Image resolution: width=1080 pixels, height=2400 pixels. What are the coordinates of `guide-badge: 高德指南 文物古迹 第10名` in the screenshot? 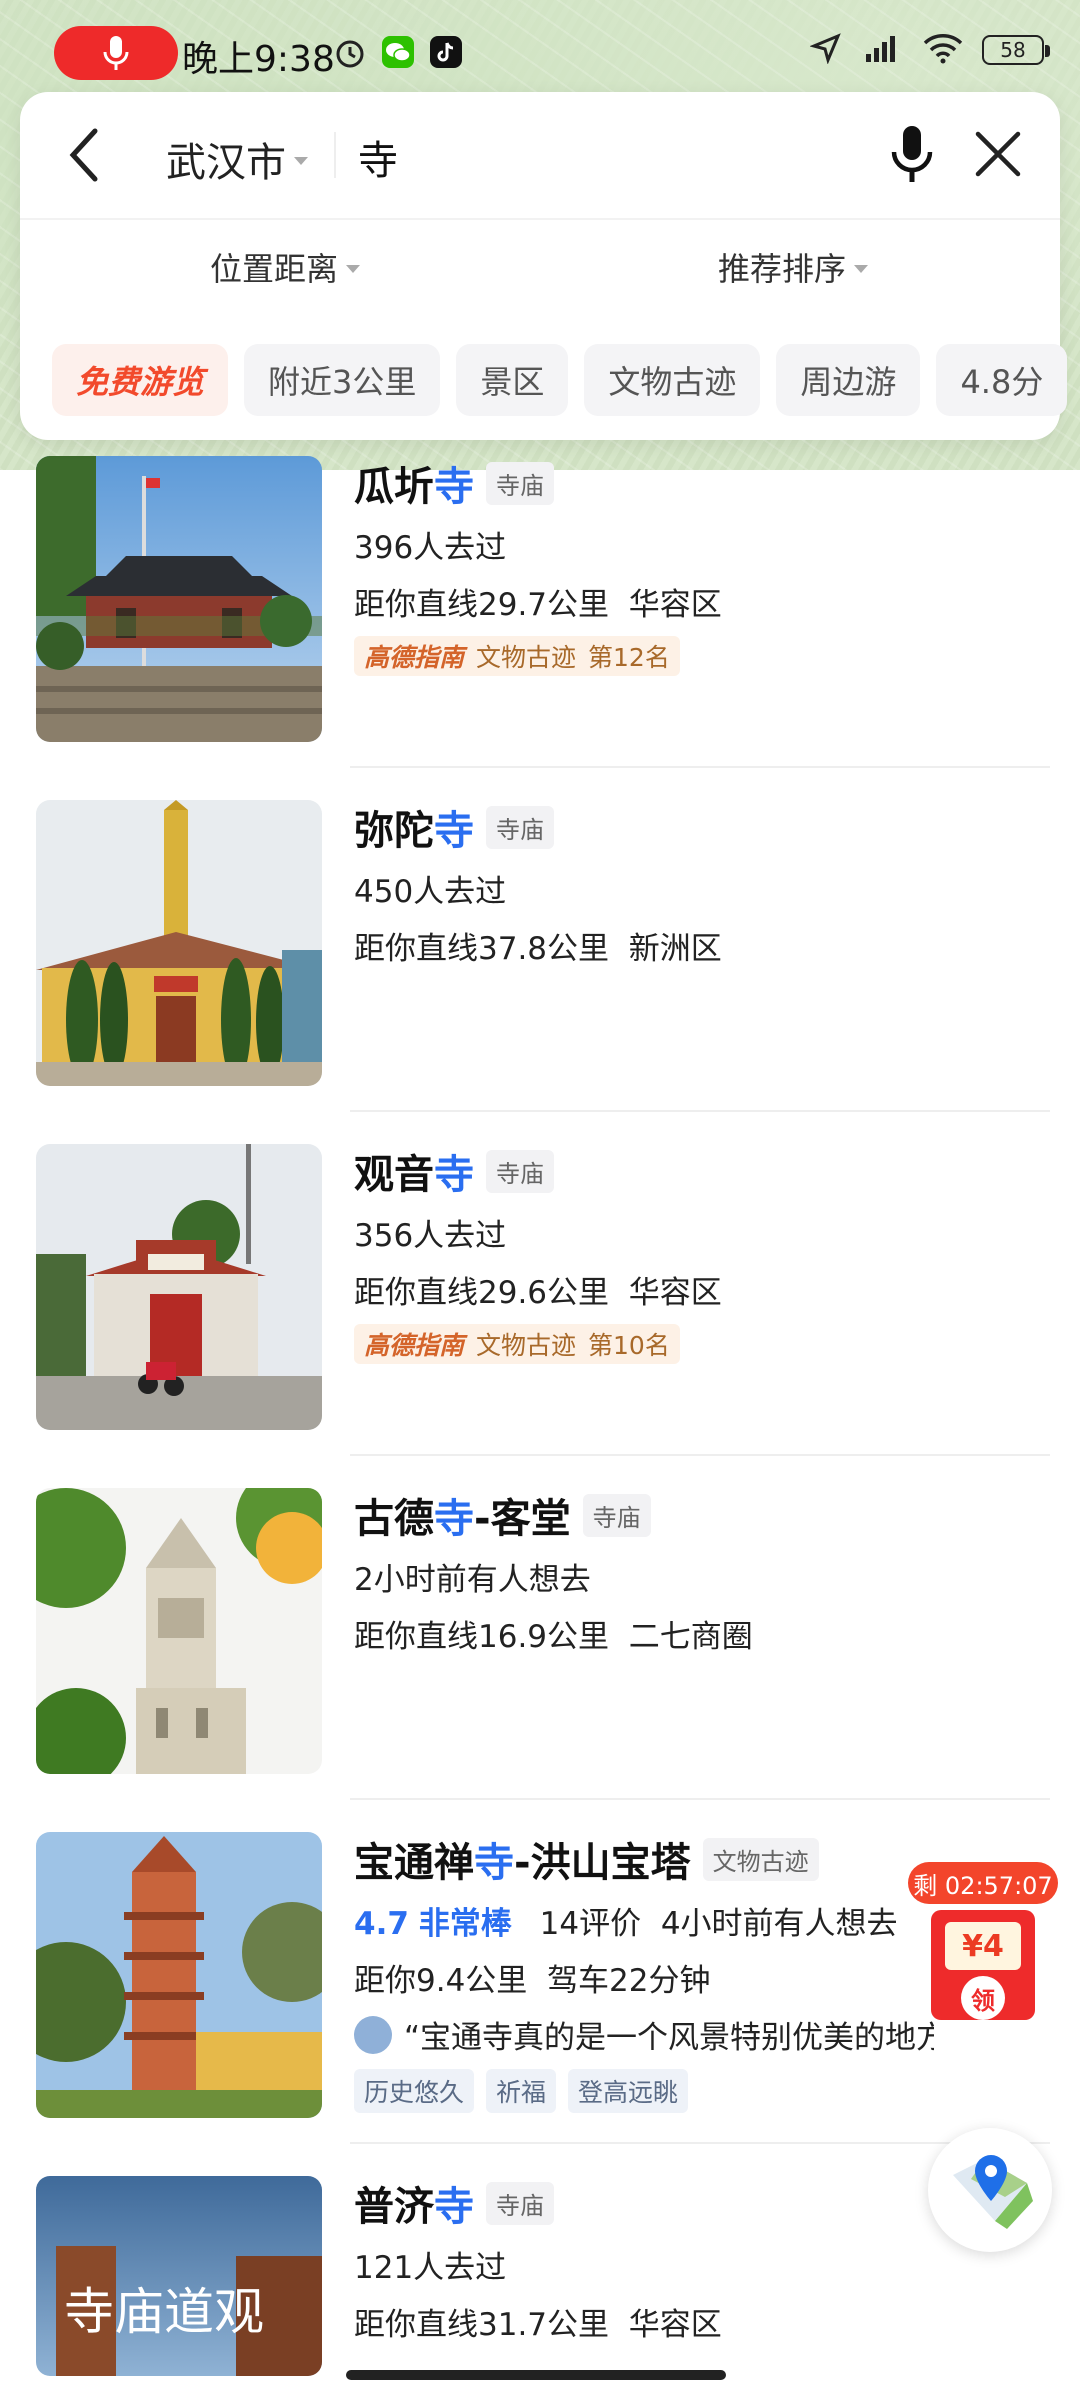 It's located at (517, 1344).